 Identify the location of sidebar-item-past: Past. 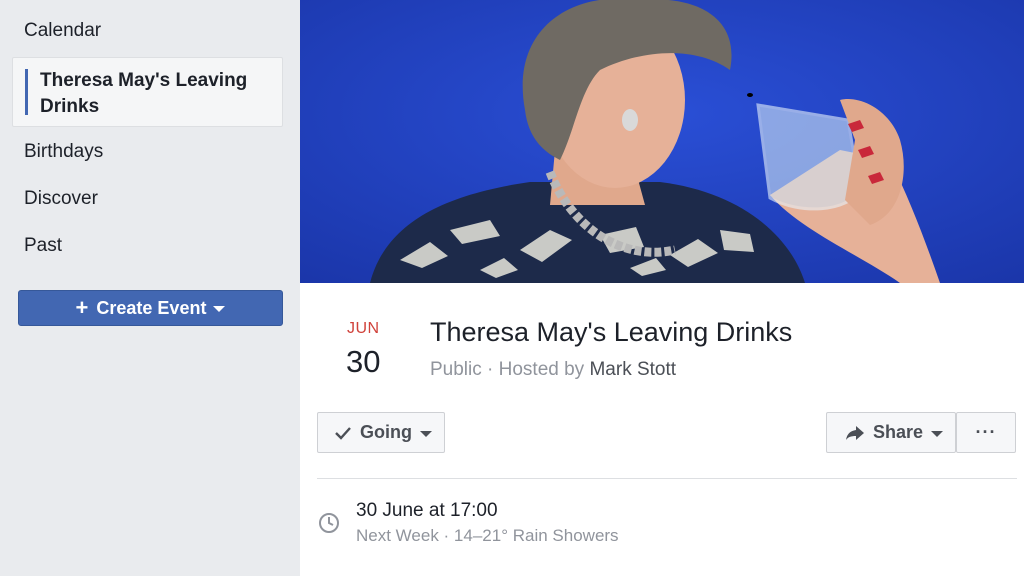
(43, 246).